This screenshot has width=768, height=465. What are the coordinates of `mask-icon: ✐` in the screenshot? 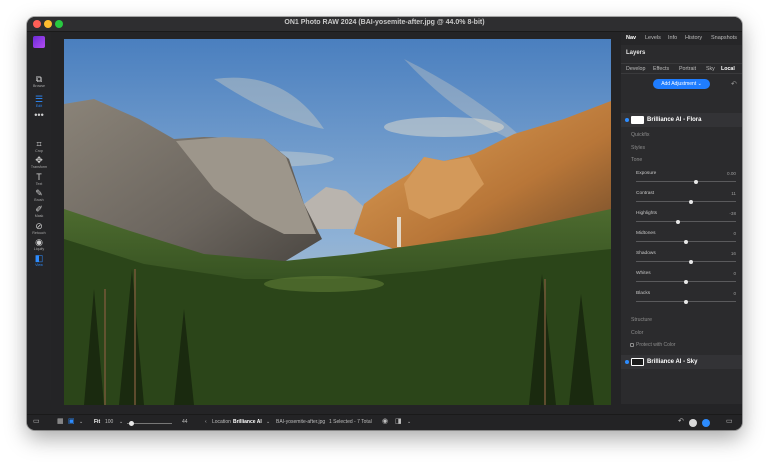 It's located at (39, 209).